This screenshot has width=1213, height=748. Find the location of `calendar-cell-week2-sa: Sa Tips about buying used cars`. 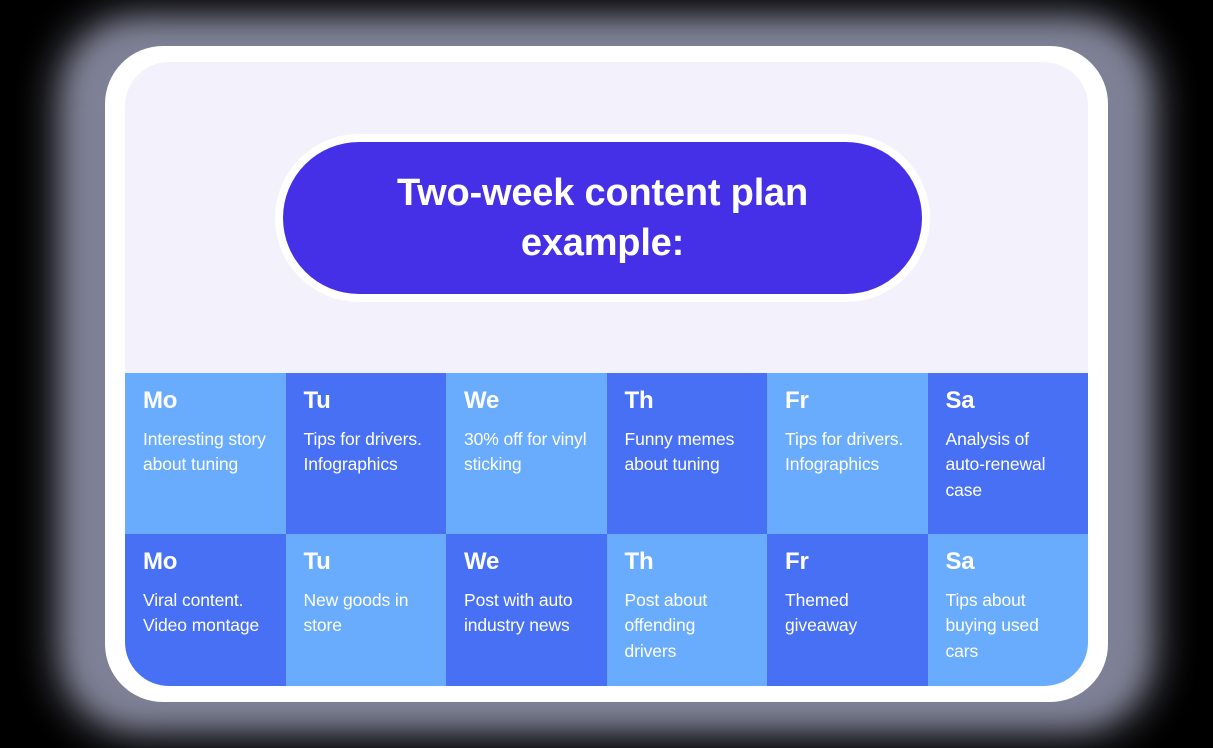

calendar-cell-week2-sa: Sa Tips about buying used cars is located at coordinates (1007, 610).